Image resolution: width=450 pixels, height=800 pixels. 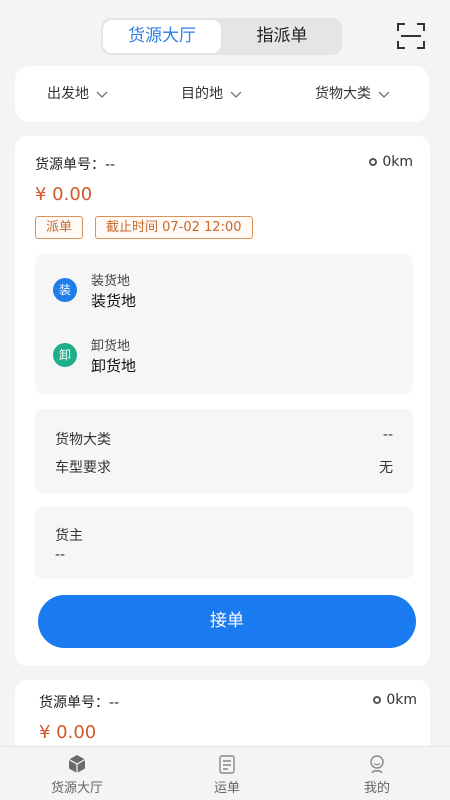 What do you see at coordinates (227, 621) in the screenshot?
I see `accept-order-button: 接单` at bounding box center [227, 621].